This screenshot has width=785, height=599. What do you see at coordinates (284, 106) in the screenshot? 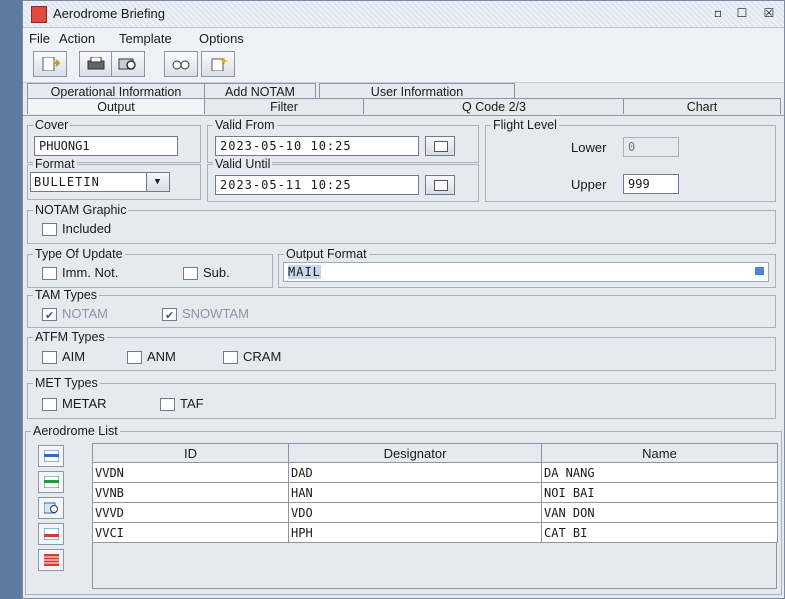
I see `tab-filter: Filter` at bounding box center [284, 106].